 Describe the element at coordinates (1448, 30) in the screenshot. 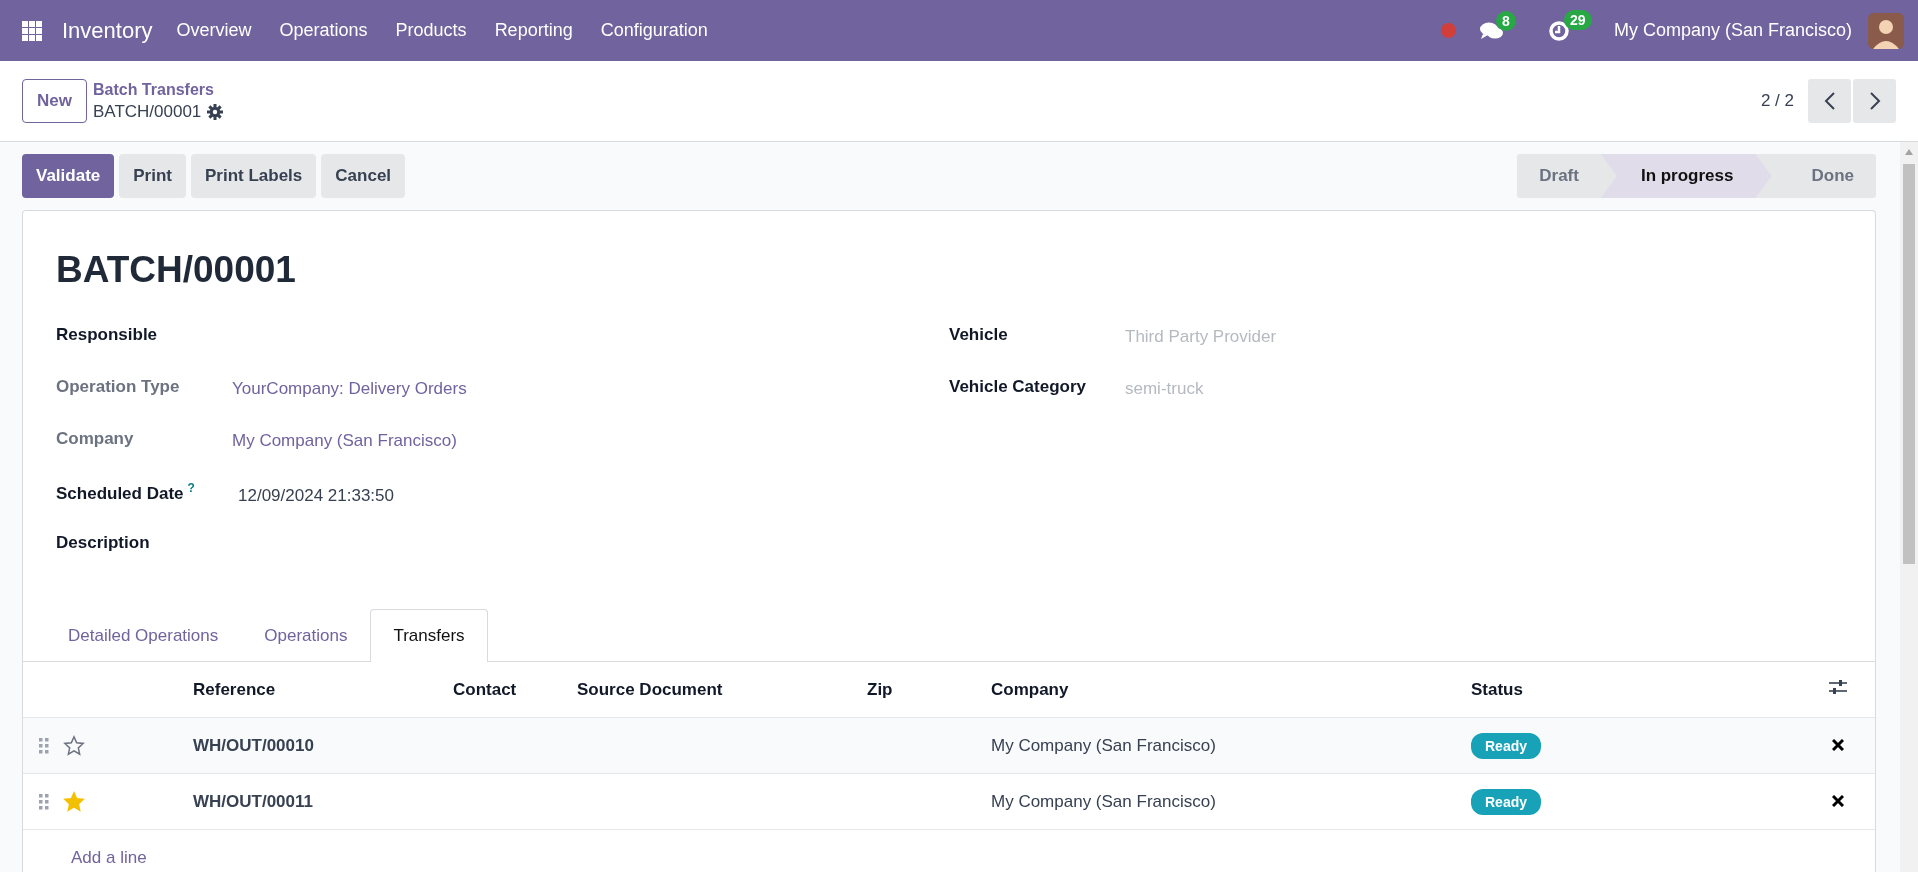

I see `status-dot-icon` at that location.